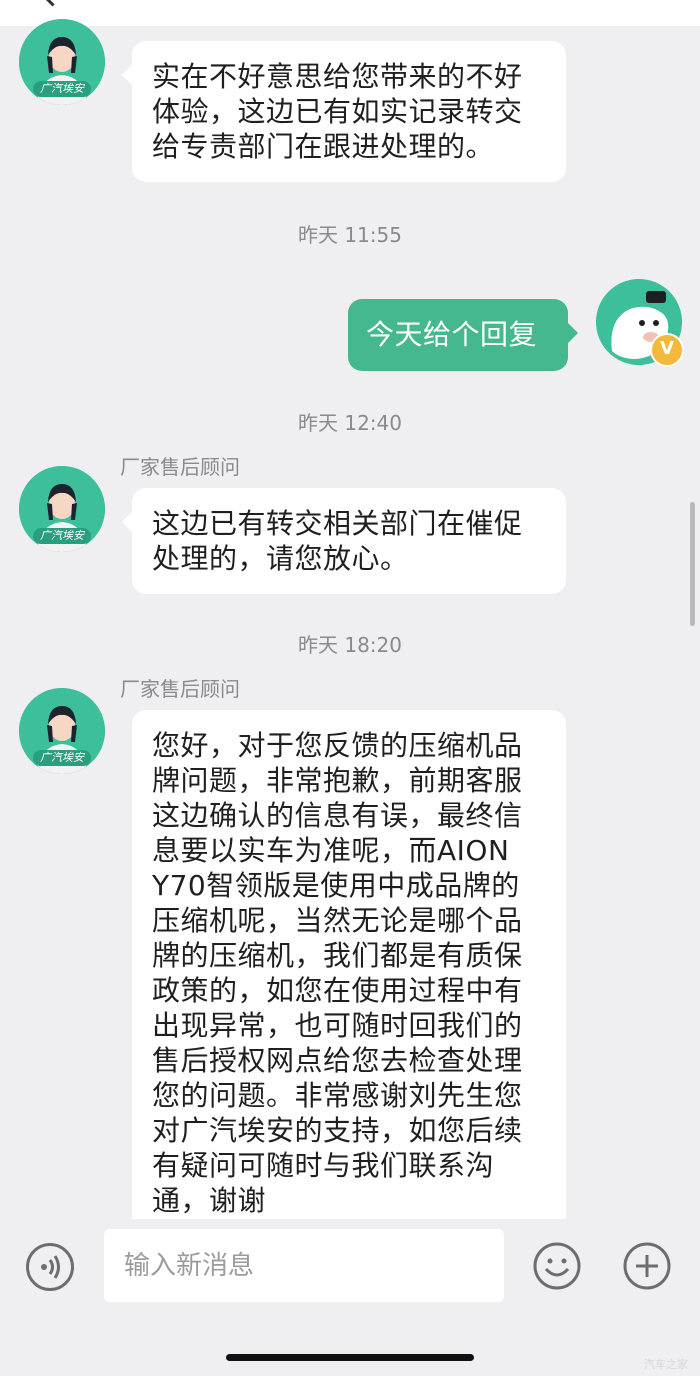 The width and height of the screenshot is (700, 1376). What do you see at coordinates (337, 111) in the screenshot?
I see `message-text: 实在不好意思给您带来的不好体验，这边已有如实记录转交给专责部门在跟进处理的。` at bounding box center [337, 111].